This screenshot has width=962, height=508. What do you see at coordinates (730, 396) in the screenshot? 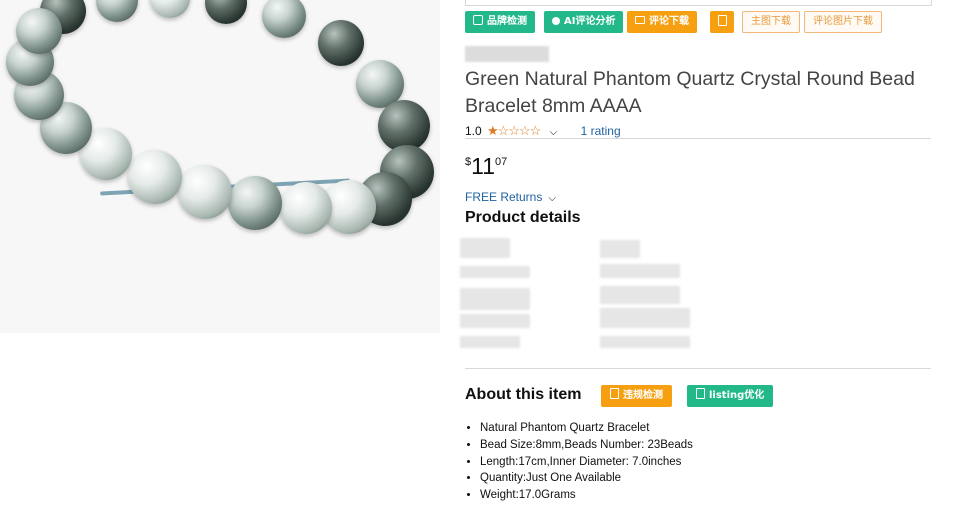
I see `listing-optimize-button: listing优化` at bounding box center [730, 396].